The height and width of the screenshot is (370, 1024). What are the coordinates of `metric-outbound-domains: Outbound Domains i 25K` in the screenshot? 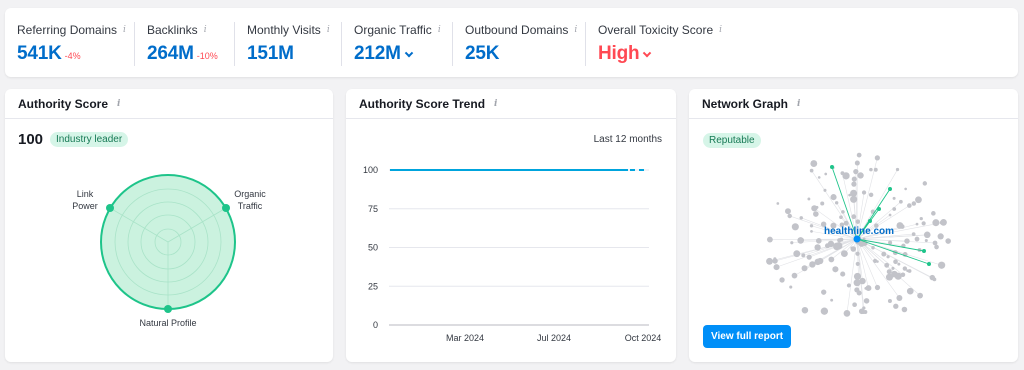 It's located at (518, 42).